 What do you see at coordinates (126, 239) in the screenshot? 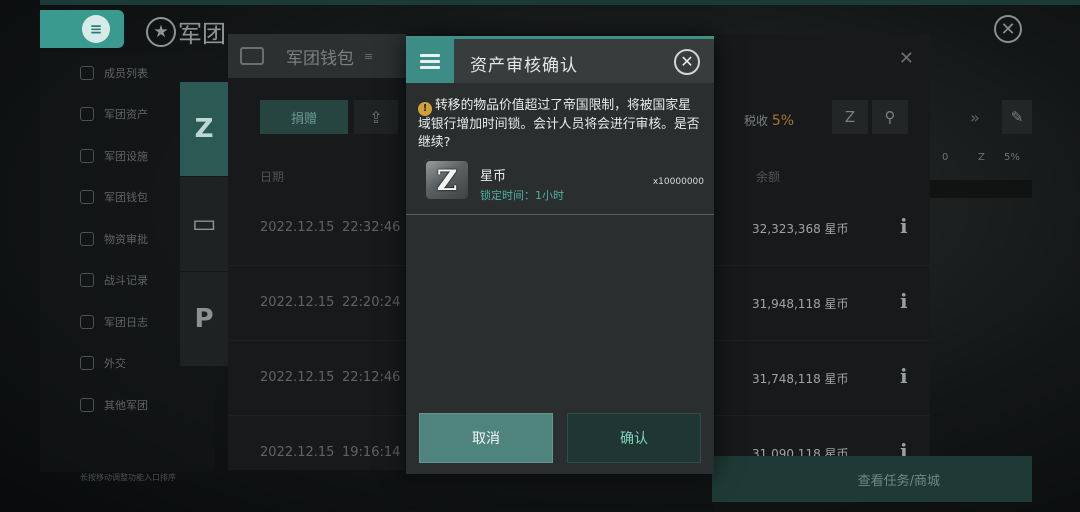
I see `sidebar-item-label: 物资审批` at bounding box center [126, 239].